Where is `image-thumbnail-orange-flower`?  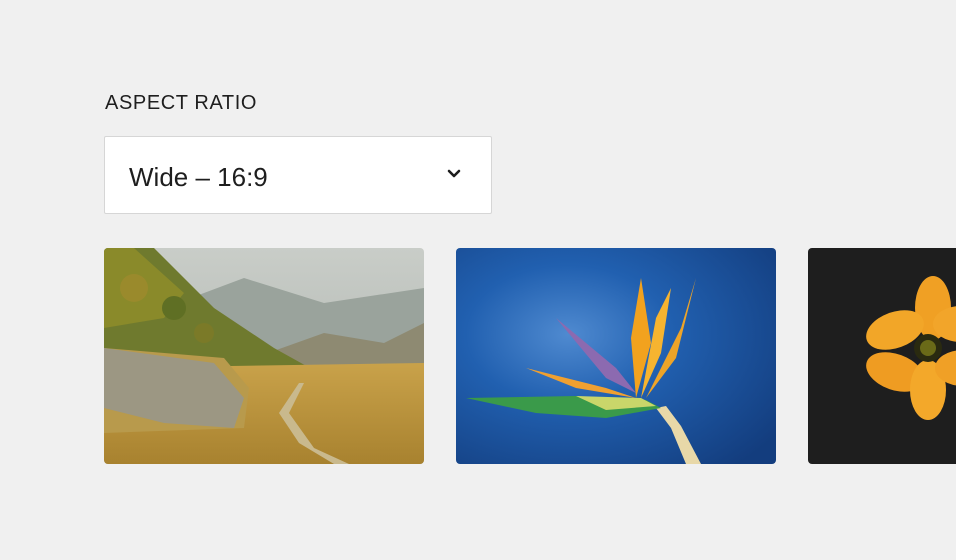
image-thumbnail-orange-flower is located at coordinates (882, 356).